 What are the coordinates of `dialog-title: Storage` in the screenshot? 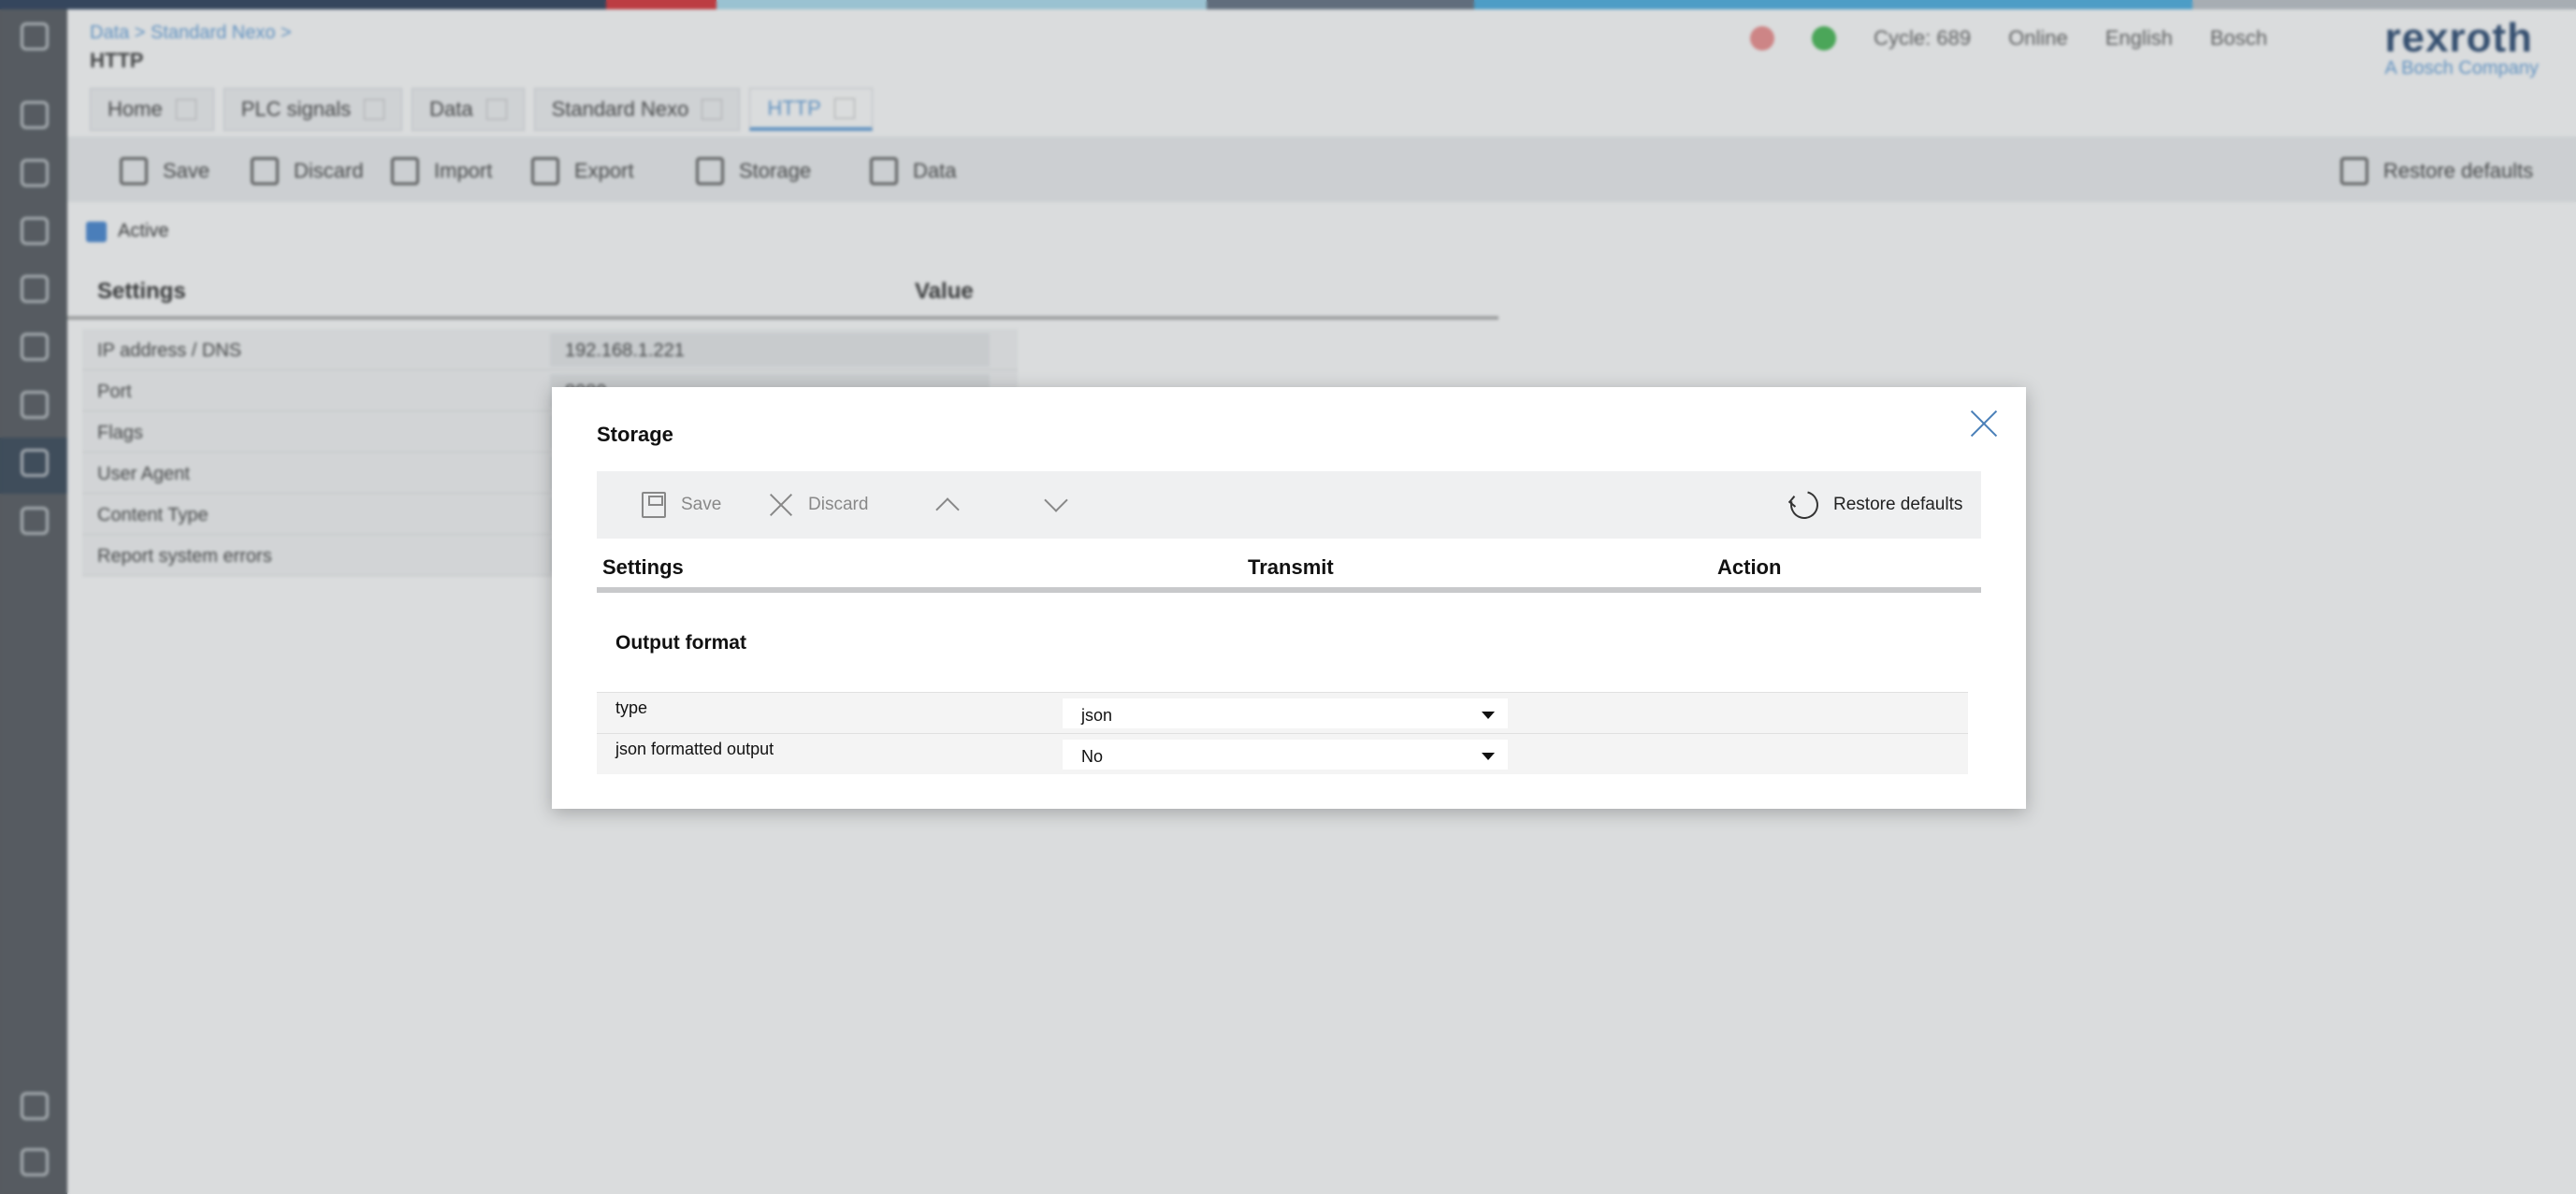 It's located at (635, 434).